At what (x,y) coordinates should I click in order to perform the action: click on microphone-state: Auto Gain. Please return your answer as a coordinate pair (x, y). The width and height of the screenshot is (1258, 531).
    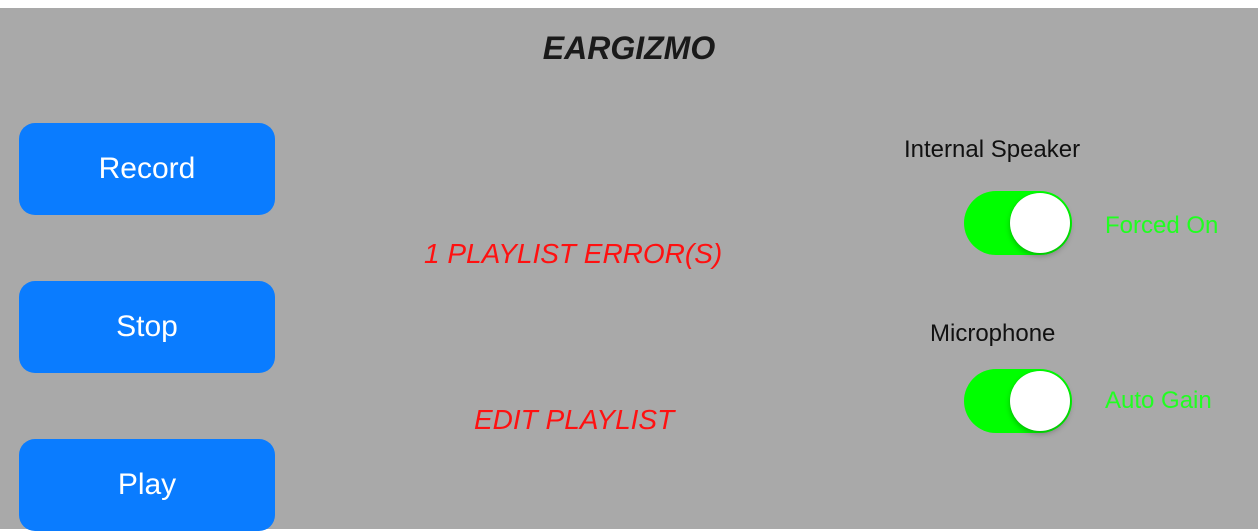
    Looking at the image, I should click on (1158, 400).